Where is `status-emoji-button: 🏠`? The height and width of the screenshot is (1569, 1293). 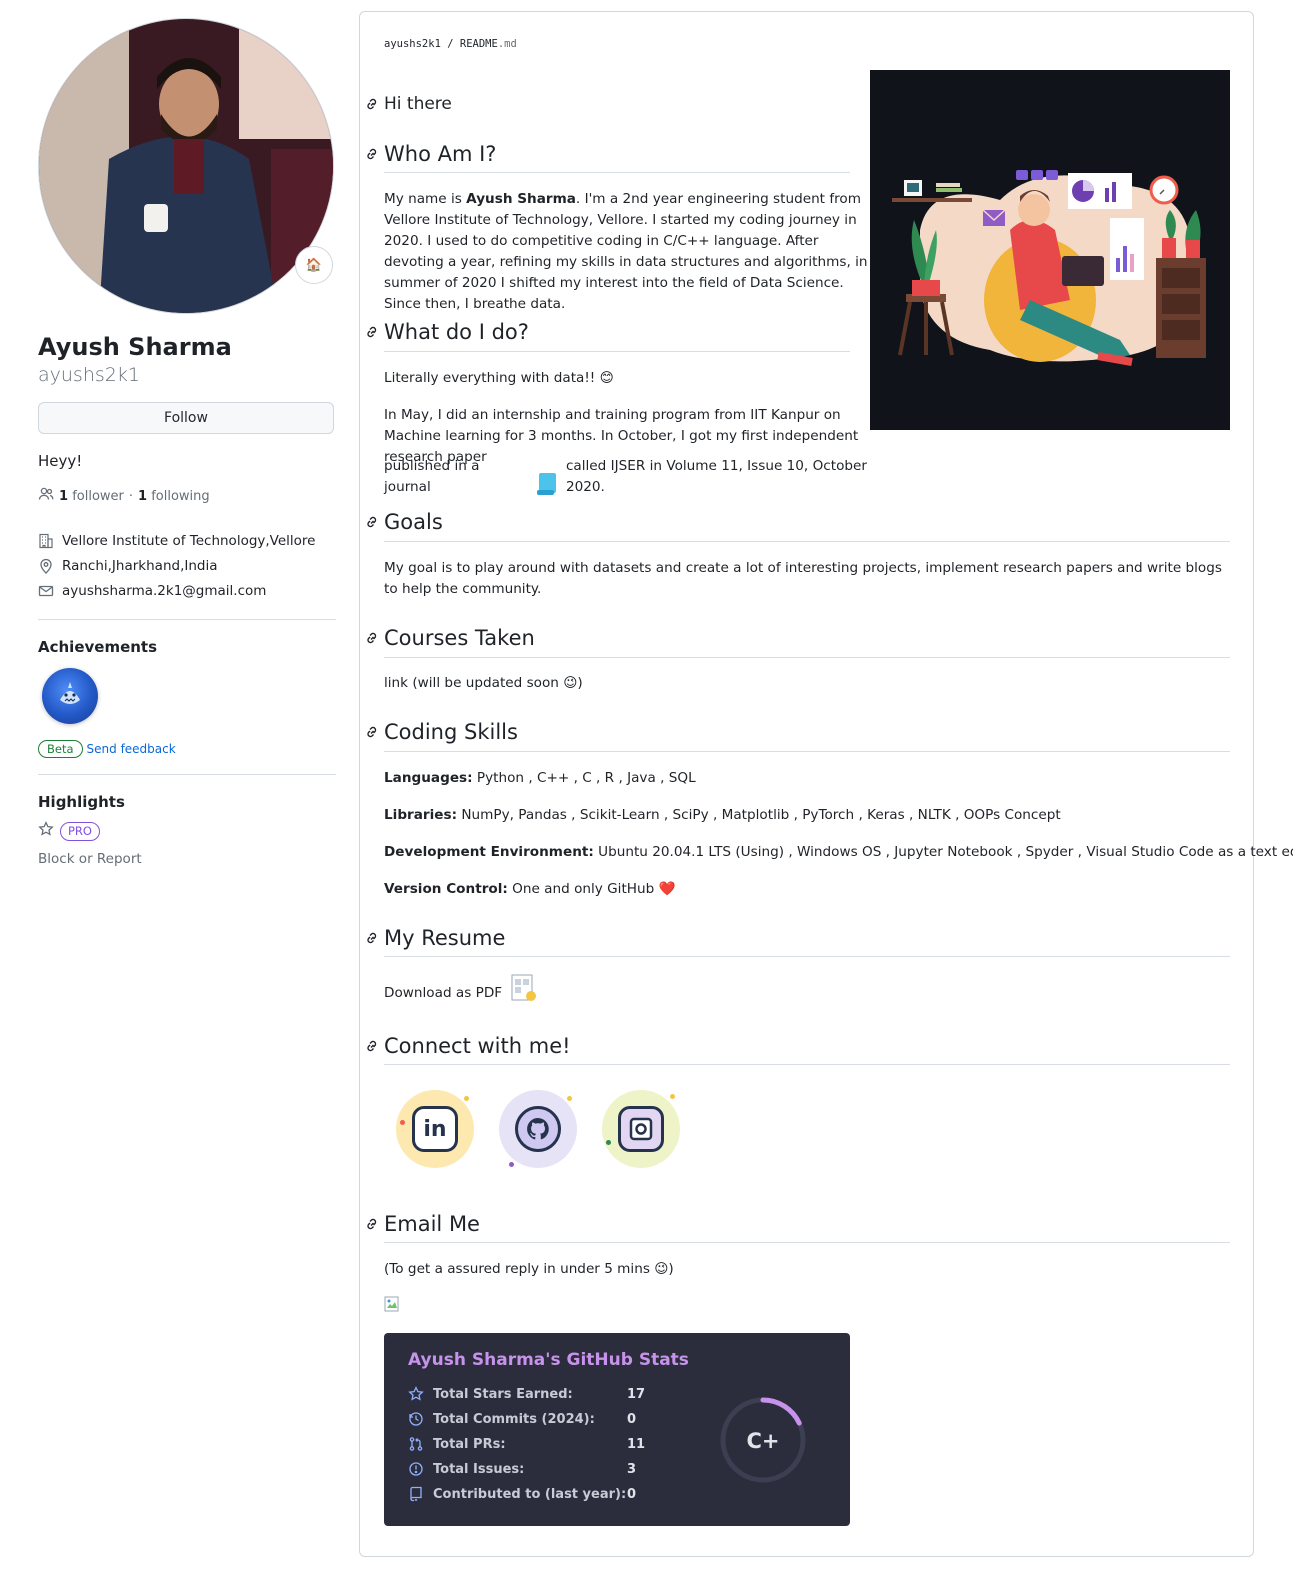
status-emoji-button: 🏠 is located at coordinates (314, 265).